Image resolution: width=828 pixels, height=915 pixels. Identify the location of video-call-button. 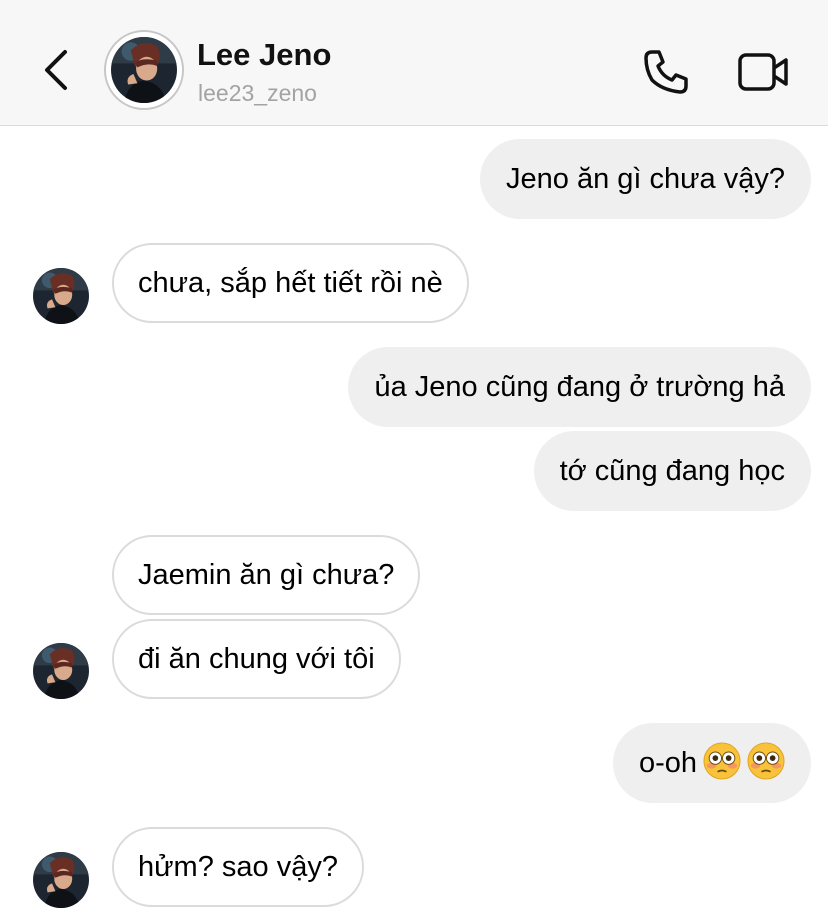
(764, 72).